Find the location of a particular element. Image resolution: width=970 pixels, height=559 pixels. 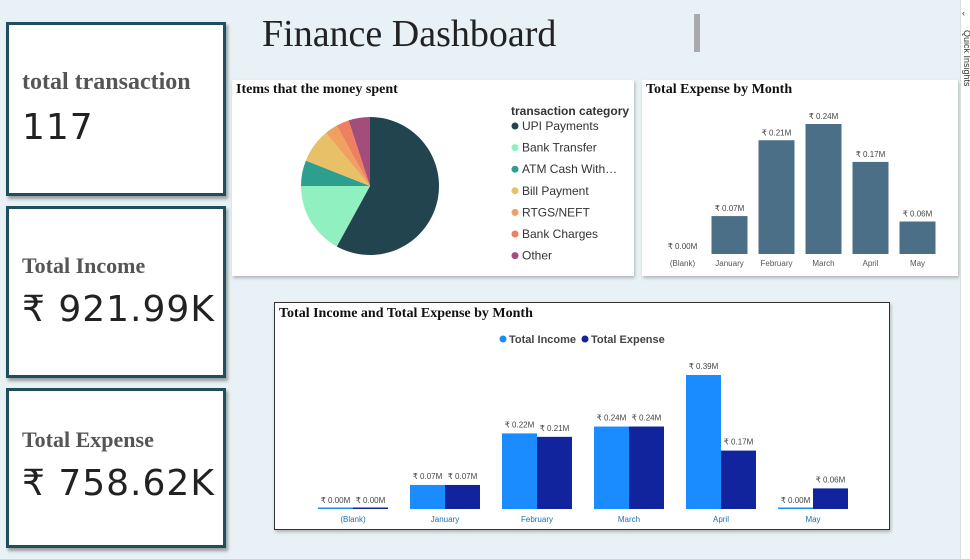

kpi-card-total-income: Total Income ₹ 921.99K is located at coordinates (116, 292).